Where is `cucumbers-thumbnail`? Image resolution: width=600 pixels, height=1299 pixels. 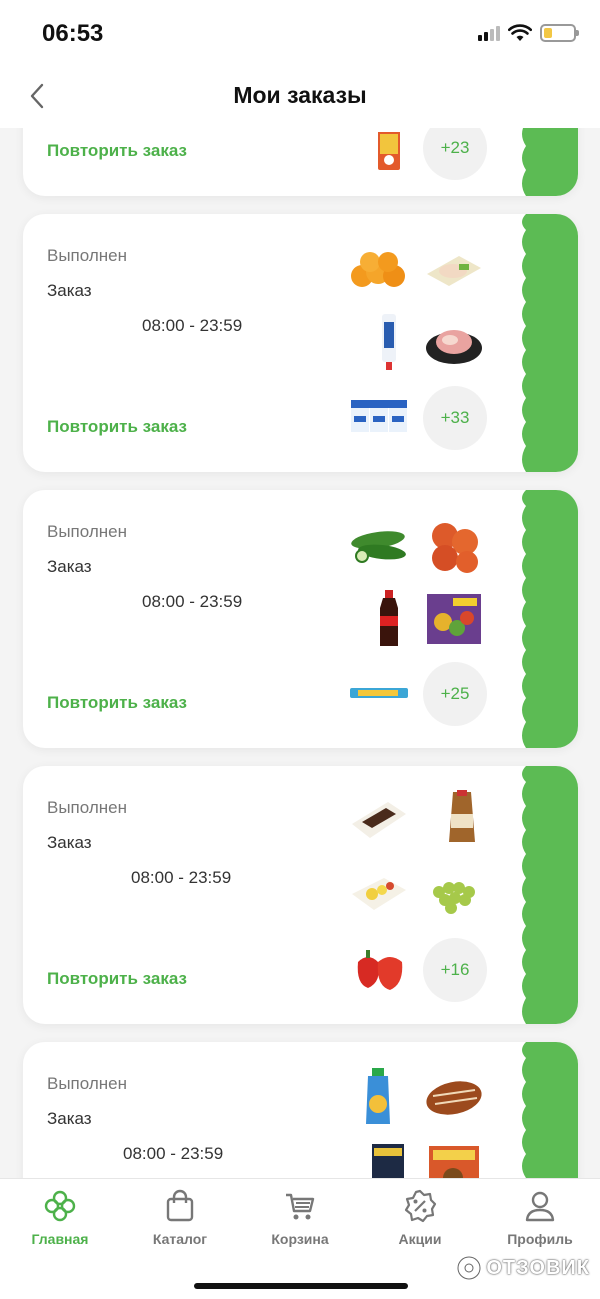
cucumbers-thumbnail is located at coordinates (379, 545).